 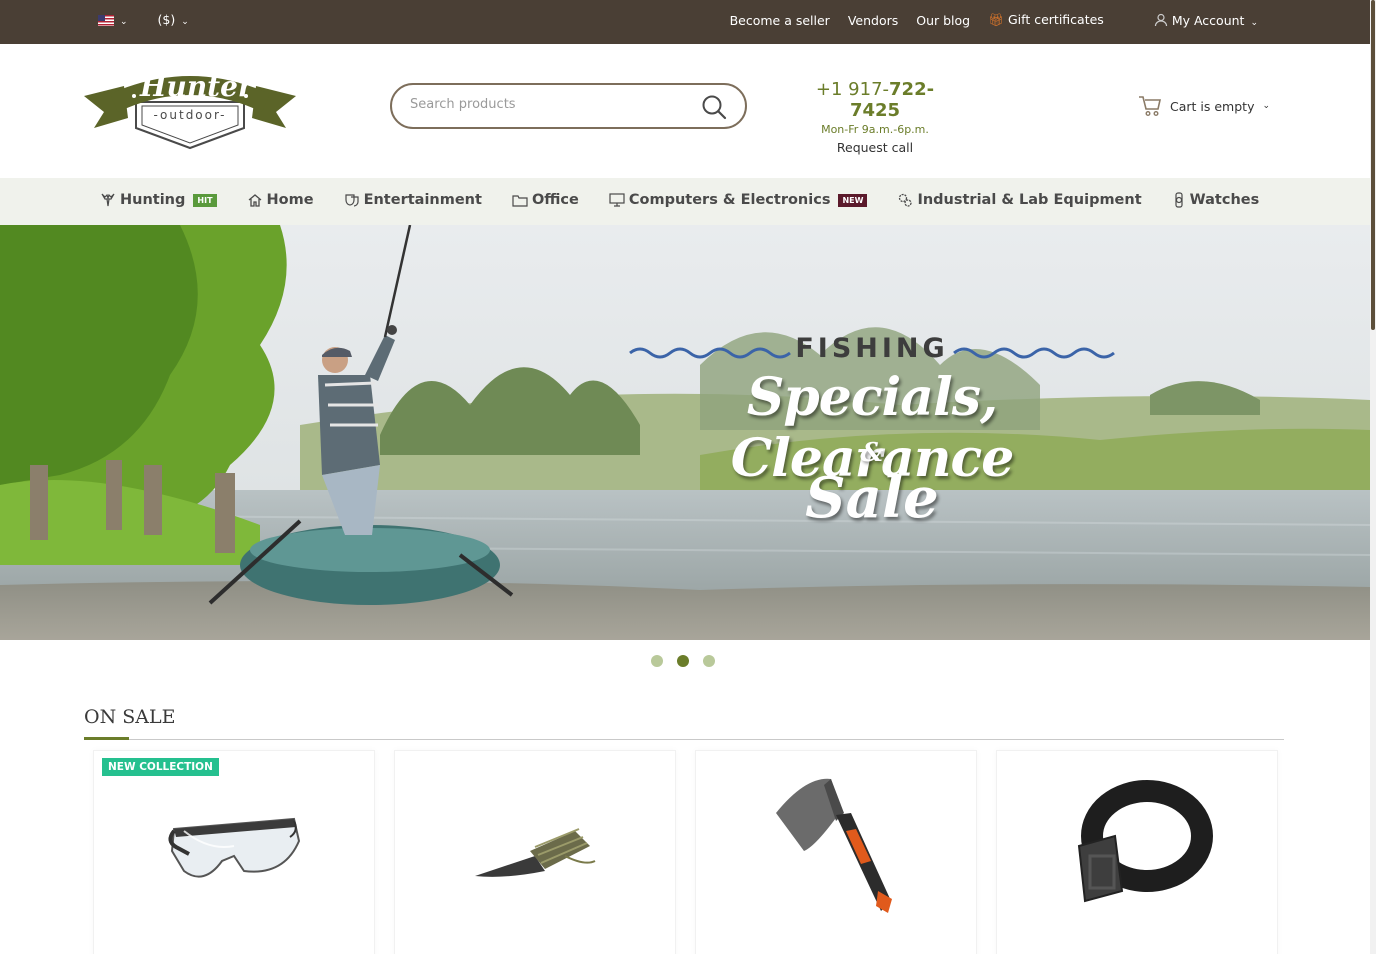 I want to click on gift-certificates-link: 🎁︎ Gift certificates, so click(x=1046, y=20).